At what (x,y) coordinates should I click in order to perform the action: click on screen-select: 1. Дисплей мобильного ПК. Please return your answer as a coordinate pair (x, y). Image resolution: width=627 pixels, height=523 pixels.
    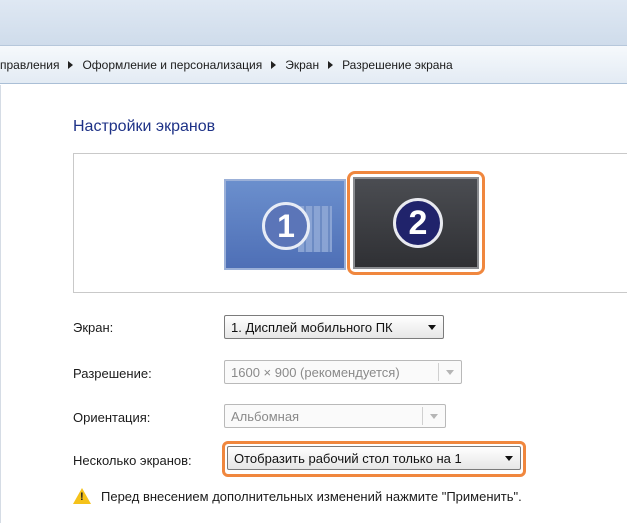
    Looking at the image, I should click on (334, 327).